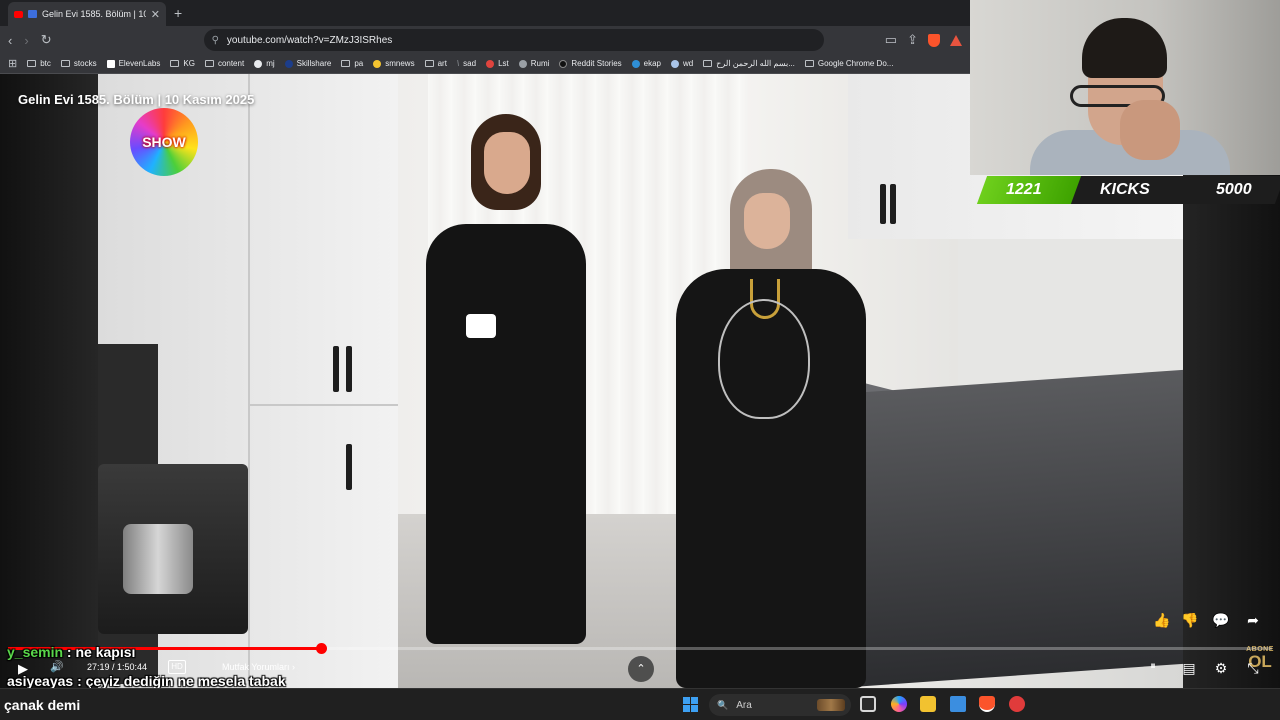 Image resolution: width=1280 pixels, height=720 pixels. Describe the element at coordinates (215, 40) in the screenshot. I see `site-info-icon: ⚲` at that location.